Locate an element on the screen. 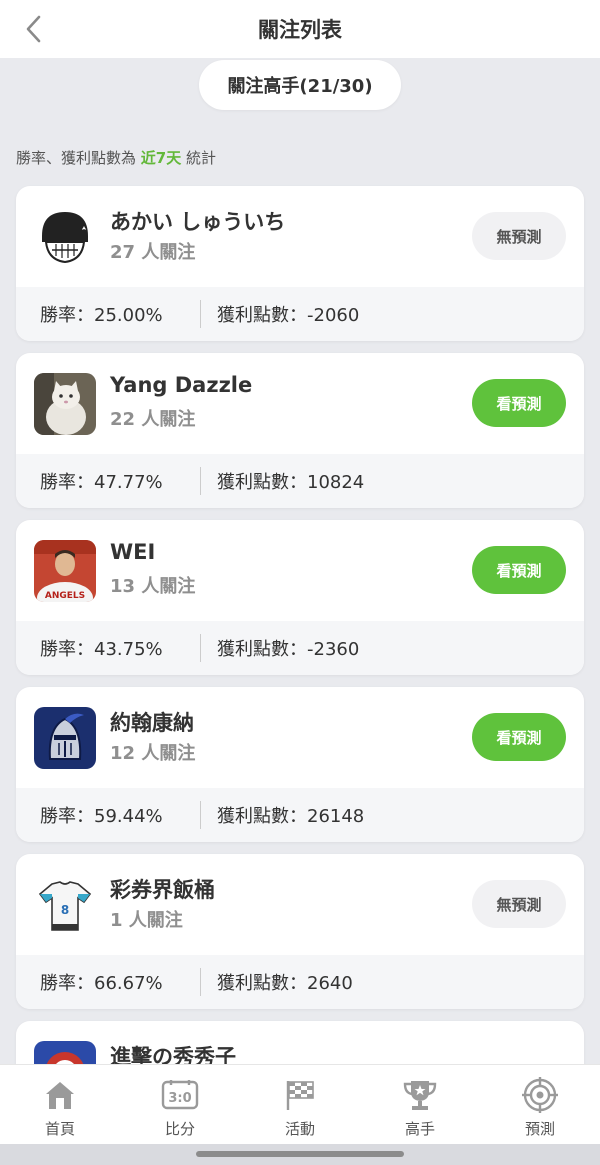 Image resolution: width=600 pixels, height=1165 pixels. tab-events: 活動 is located at coordinates (300, 1104).